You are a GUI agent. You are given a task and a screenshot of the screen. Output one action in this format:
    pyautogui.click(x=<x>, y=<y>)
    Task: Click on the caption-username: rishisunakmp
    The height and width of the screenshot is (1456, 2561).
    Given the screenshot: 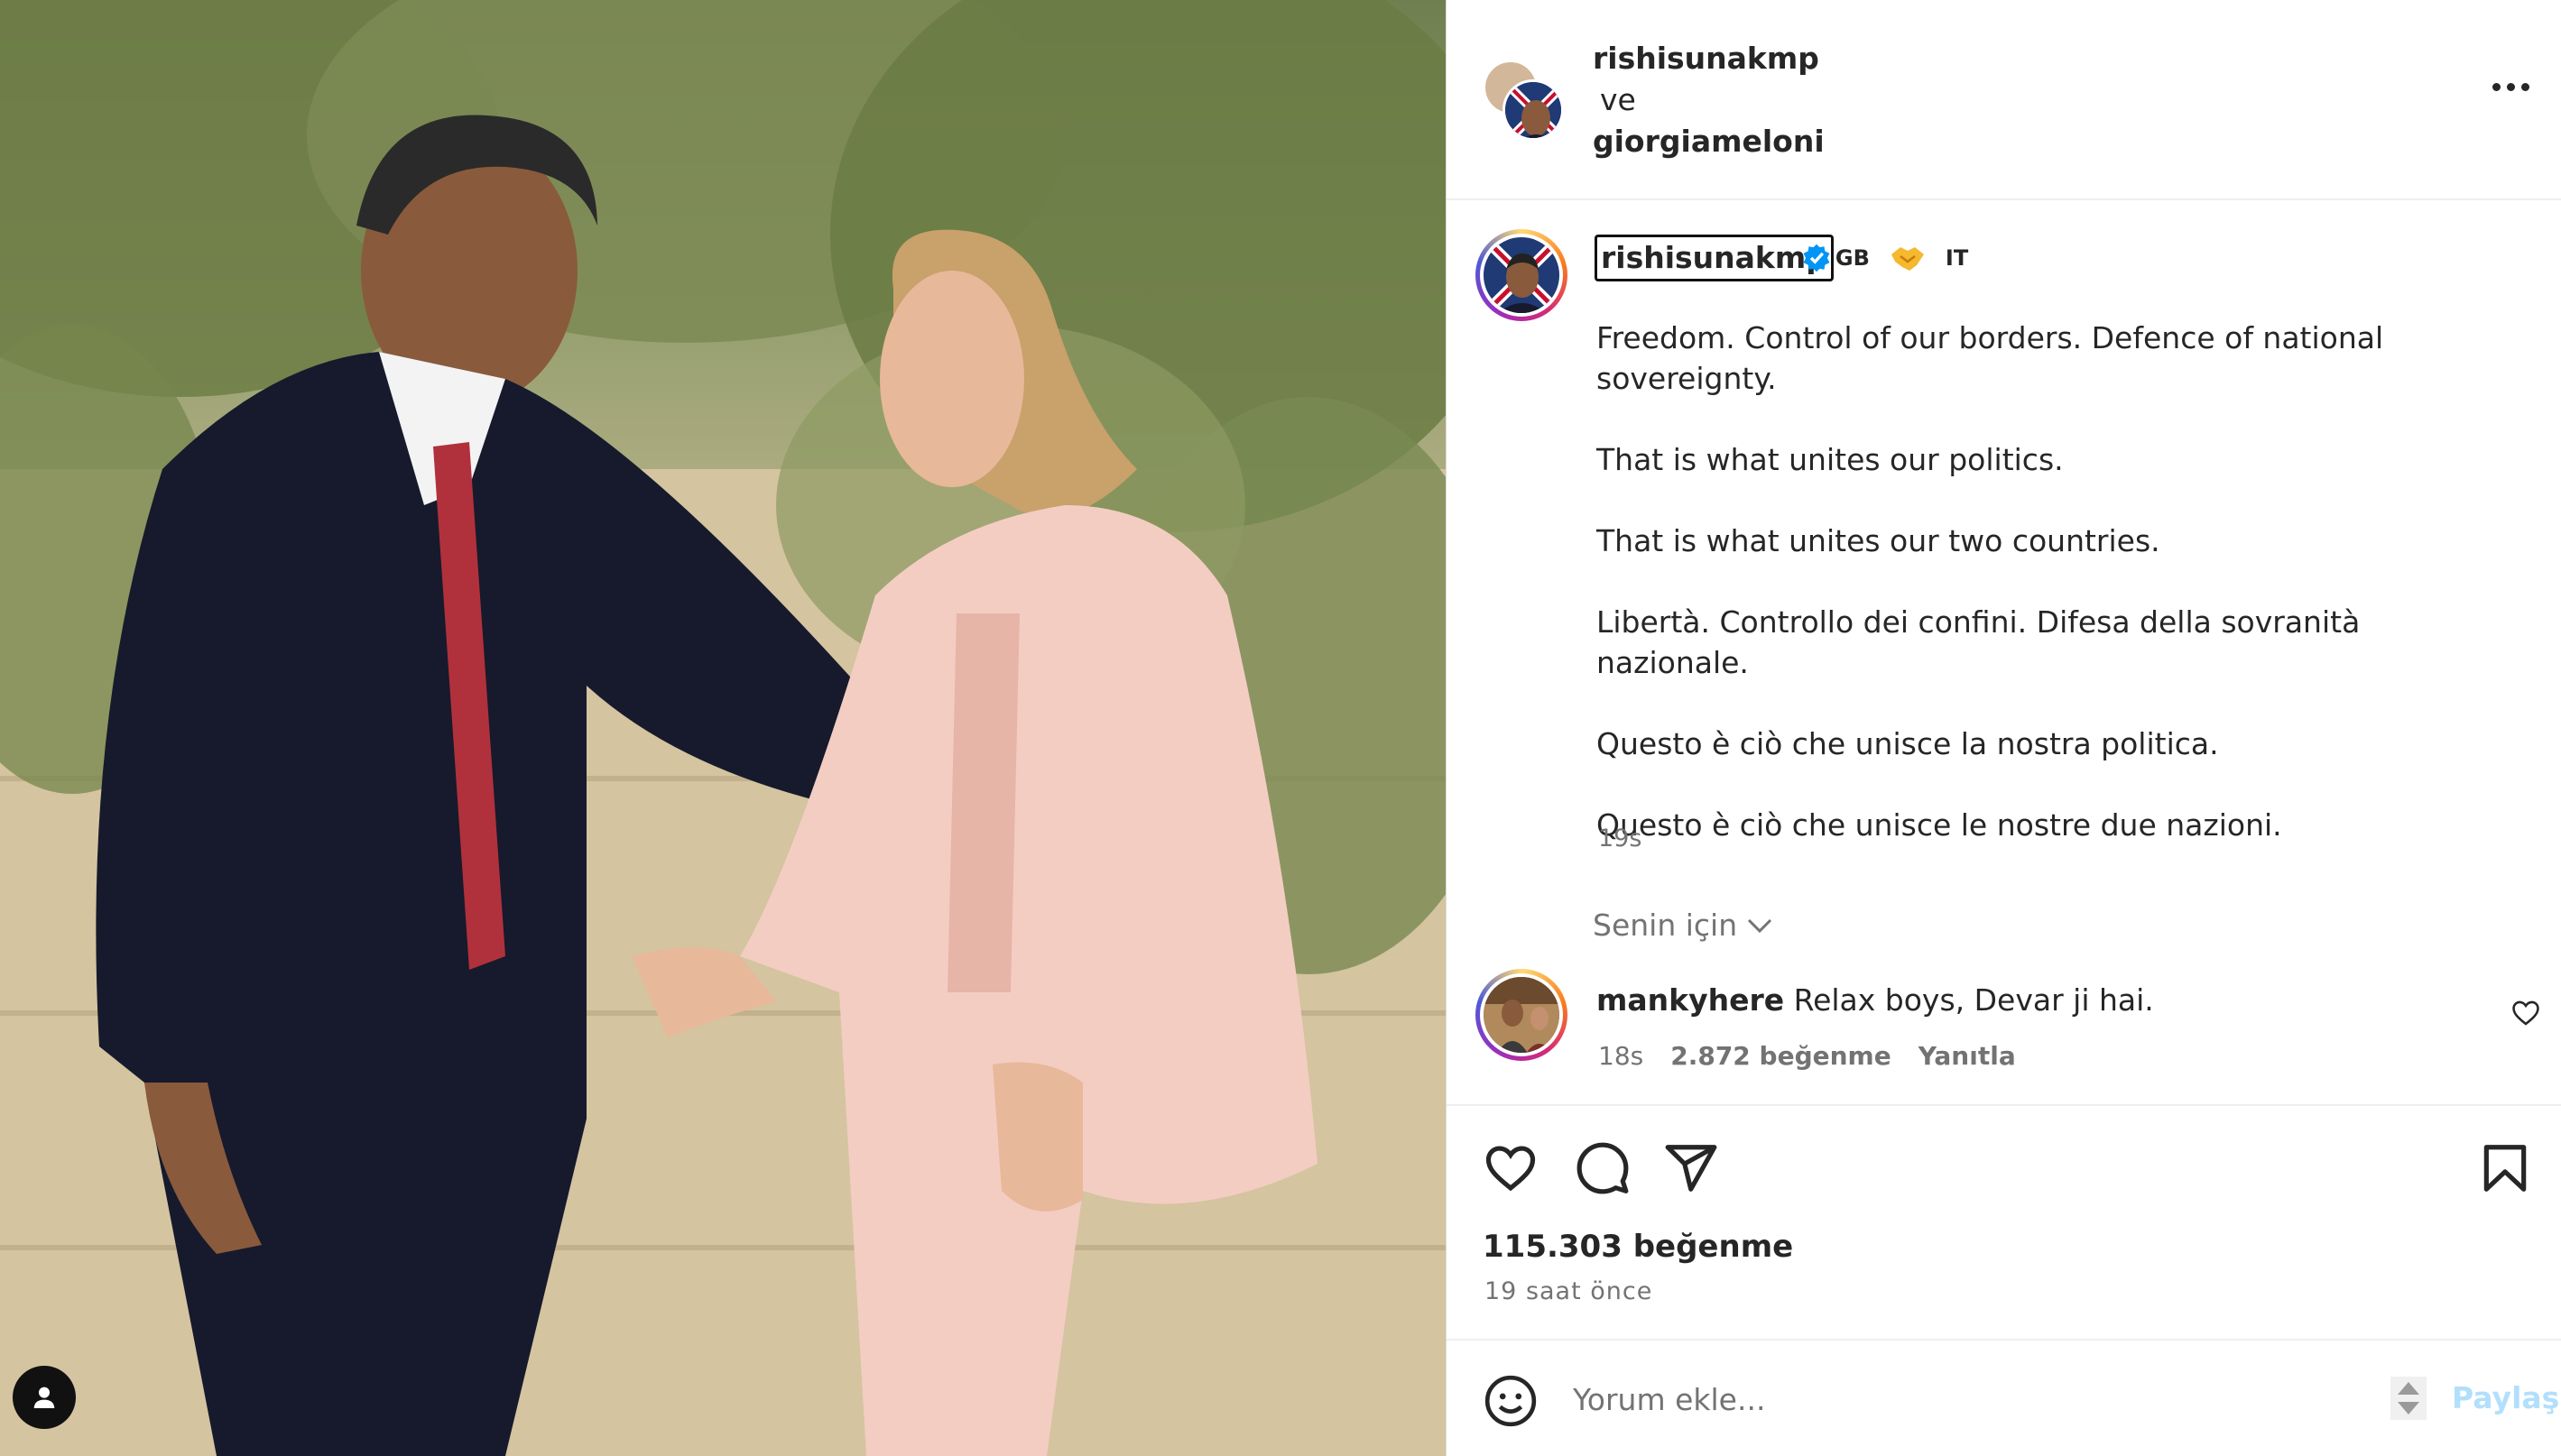 What is the action you would take?
    pyautogui.click(x=1714, y=258)
    